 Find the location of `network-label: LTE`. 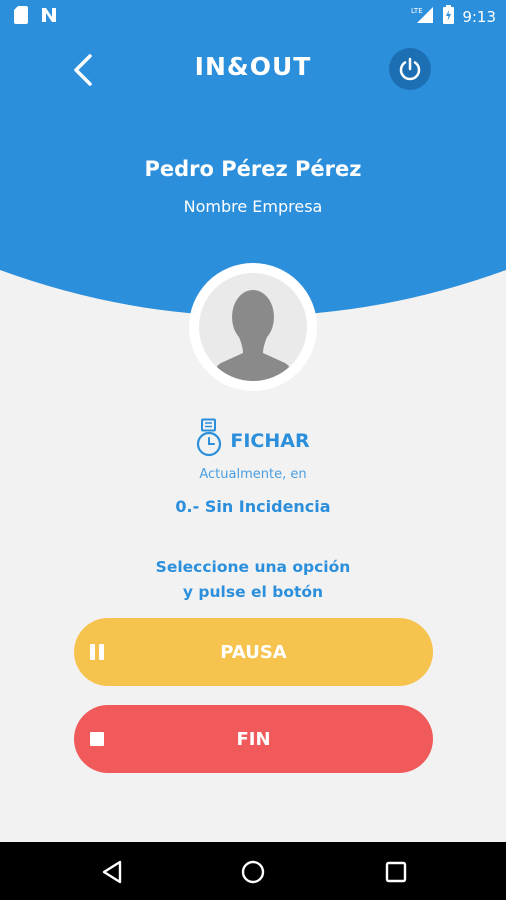

network-label: LTE is located at coordinates (417, 11).